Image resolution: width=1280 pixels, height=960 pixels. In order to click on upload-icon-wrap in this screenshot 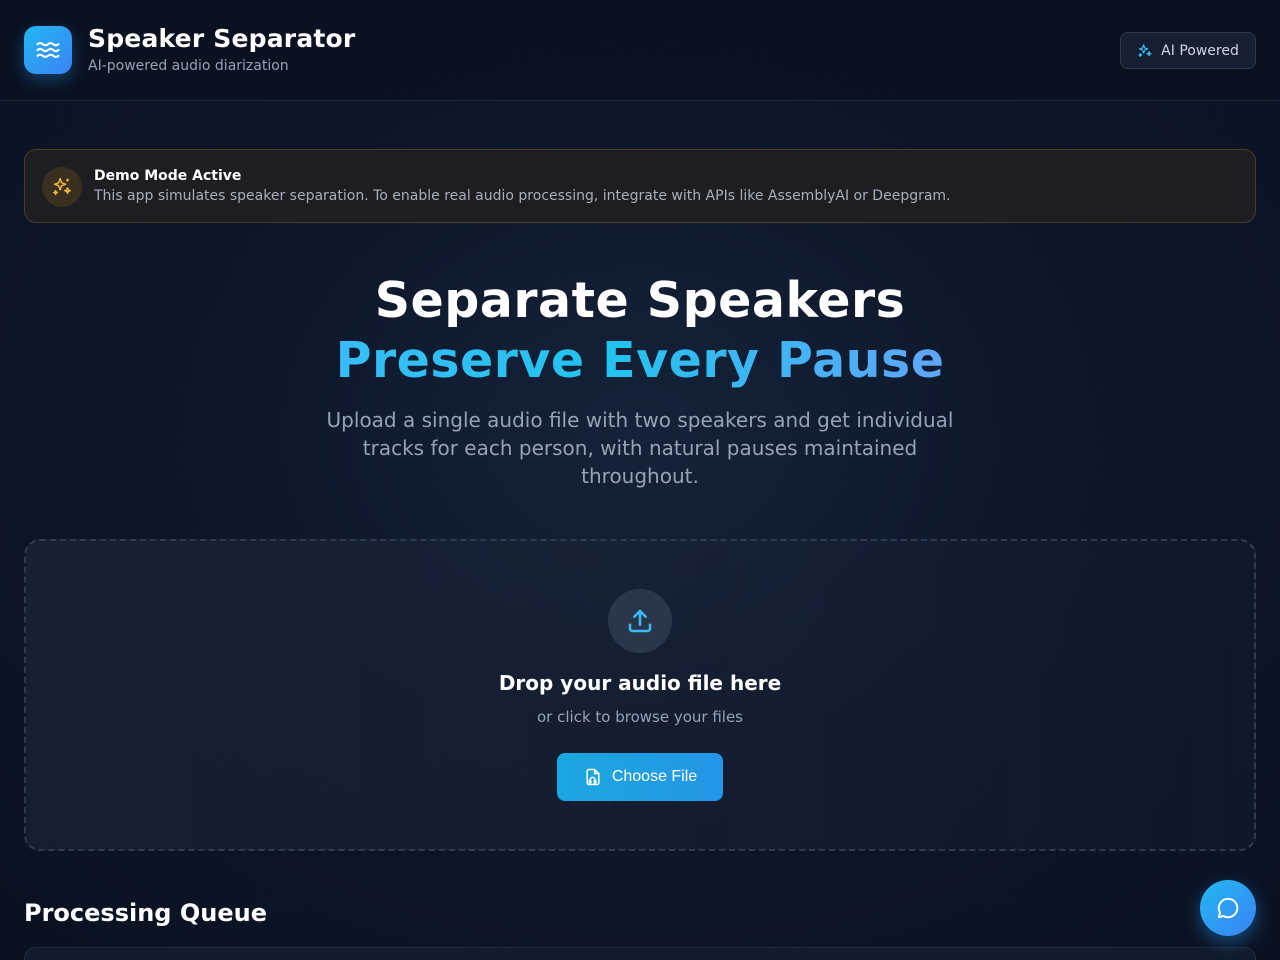, I will do `click(640, 621)`.